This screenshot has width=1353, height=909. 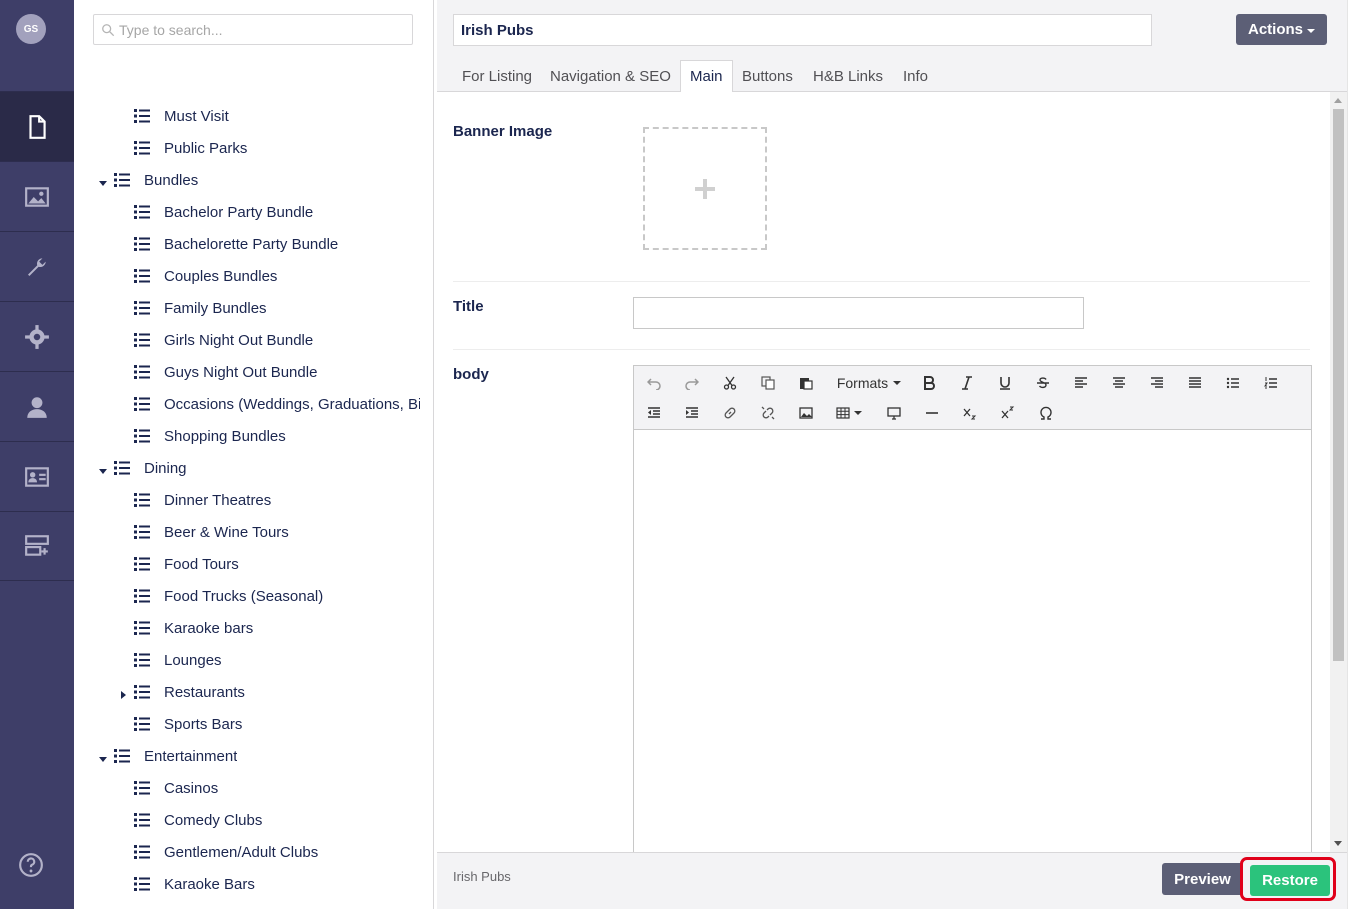 What do you see at coordinates (862, 383) in the screenshot?
I see `formats-label: Formats` at bounding box center [862, 383].